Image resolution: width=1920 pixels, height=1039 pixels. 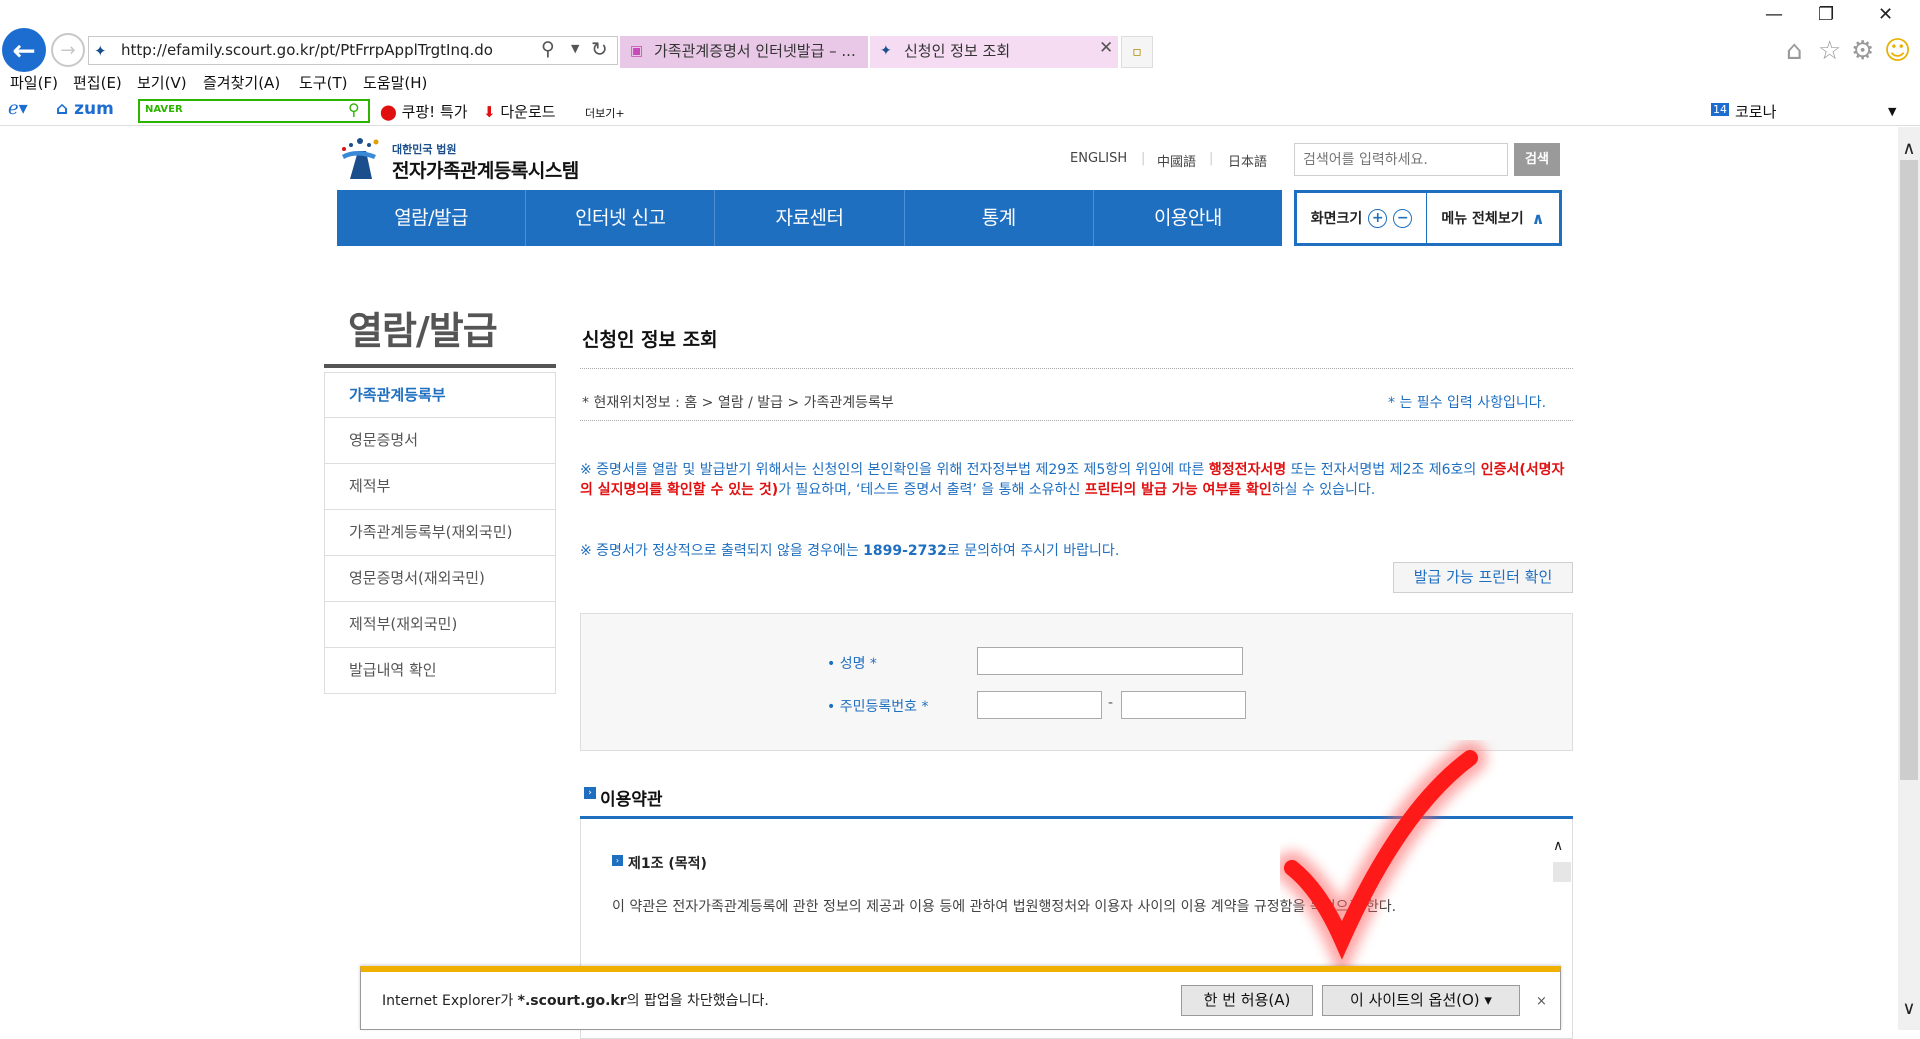 What do you see at coordinates (1176, 160) in the screenshot?
I see `lang-chinese: 中國語` at bounding box center [1176, 160].